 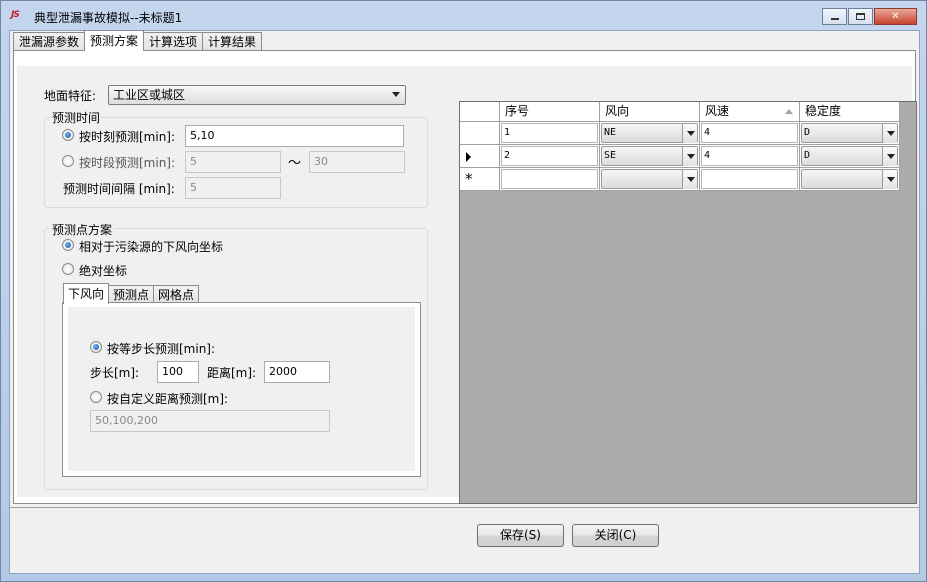 What do you see at coordinates (108, 18) in the screenshot?
I see `window-title: 典型泄漏事故模拟--未标题1` at bounding box center [108, 18].